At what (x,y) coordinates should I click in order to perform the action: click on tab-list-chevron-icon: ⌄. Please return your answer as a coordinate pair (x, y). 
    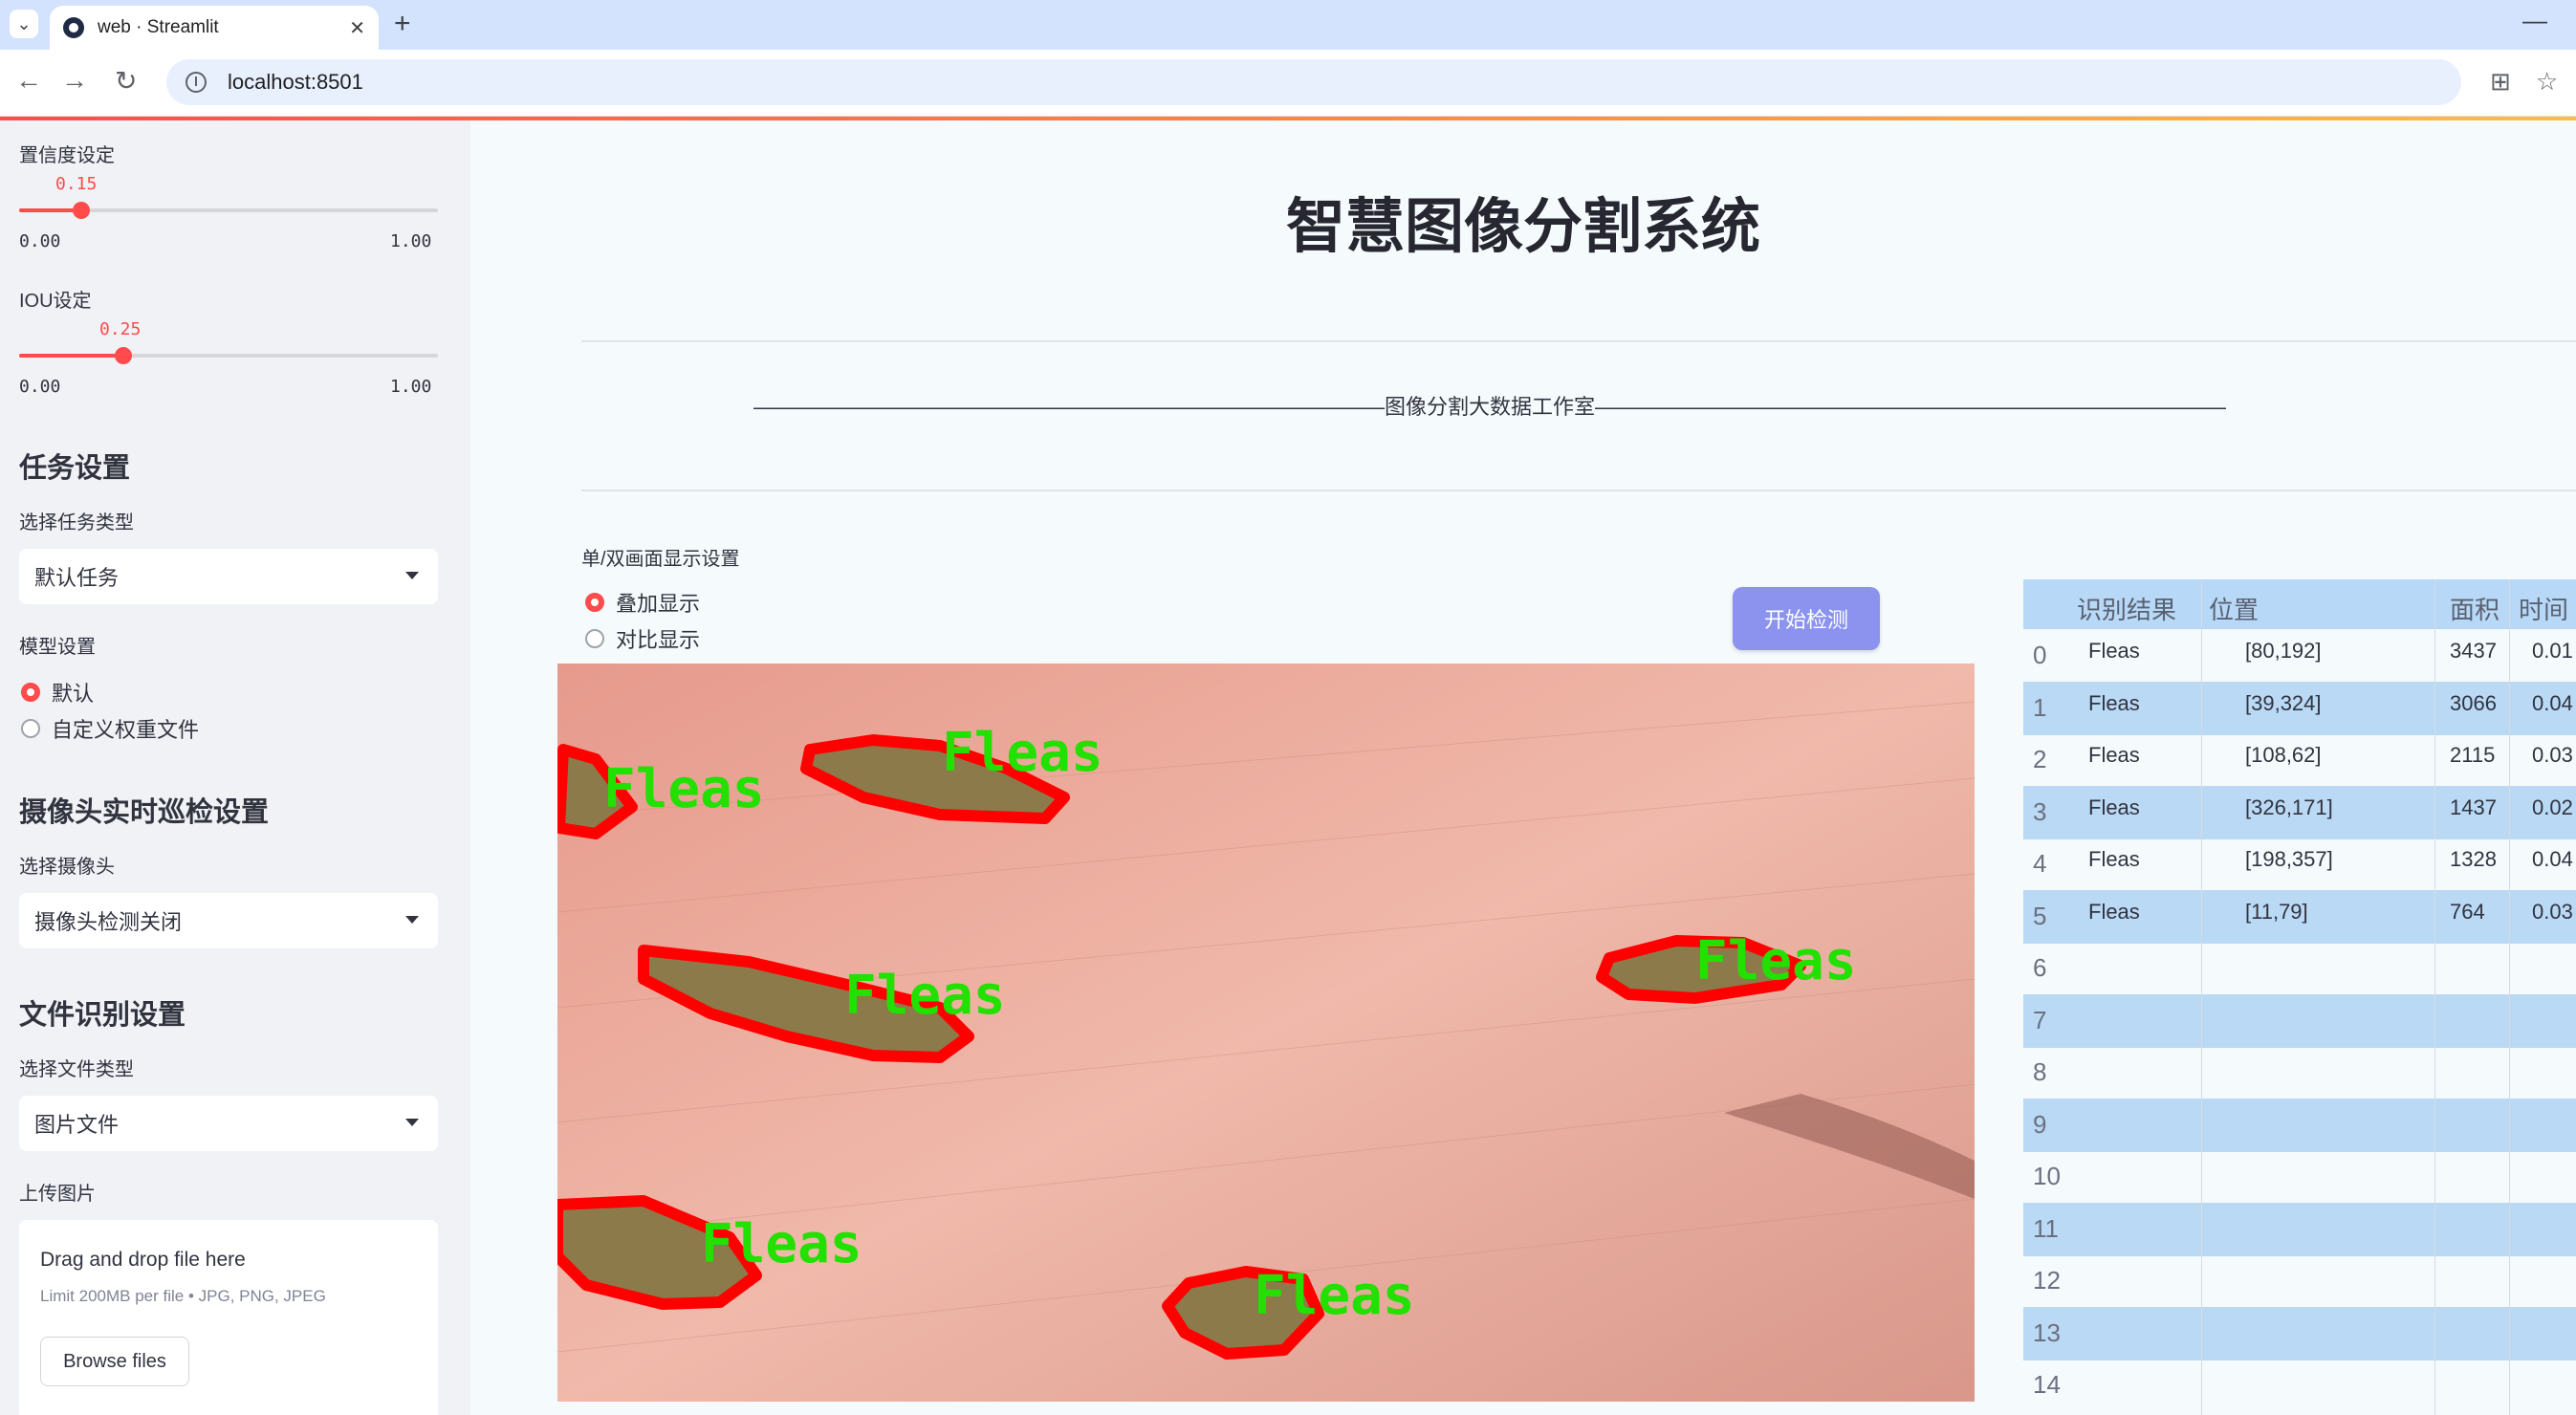
    Looking at the image, I should click on (24, 24).